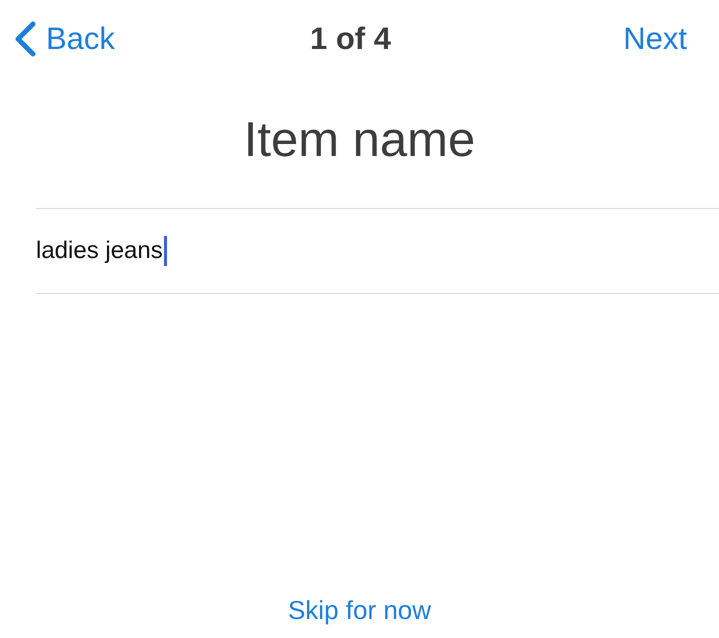  What do you see at coordinates (655, 39) in the screenshot?
I see `next-button: Next` at bounding box center [655, 39].